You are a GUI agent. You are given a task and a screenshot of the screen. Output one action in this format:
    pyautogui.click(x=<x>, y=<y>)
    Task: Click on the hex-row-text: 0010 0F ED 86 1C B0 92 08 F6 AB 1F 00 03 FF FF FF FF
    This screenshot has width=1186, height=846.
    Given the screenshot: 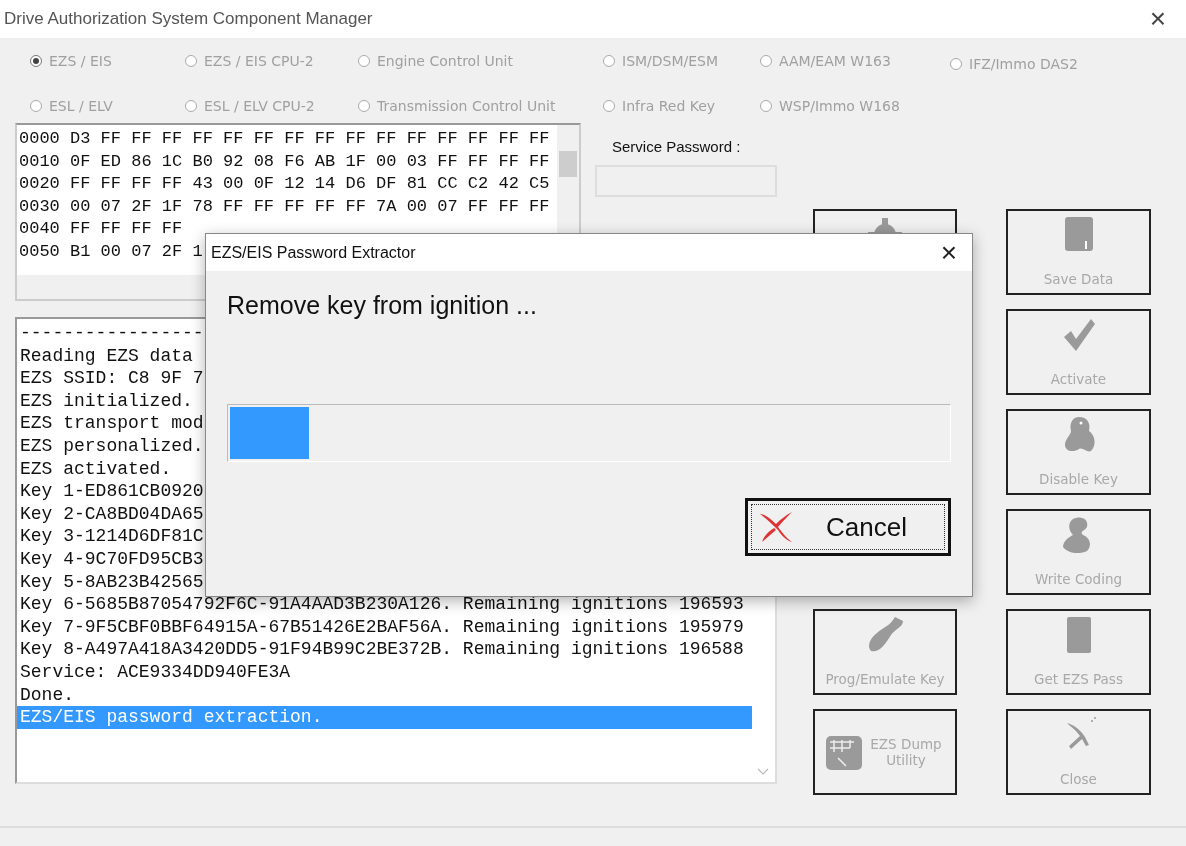 What is the action you would take?
    pyautogui.click(x=284, y=161)
    